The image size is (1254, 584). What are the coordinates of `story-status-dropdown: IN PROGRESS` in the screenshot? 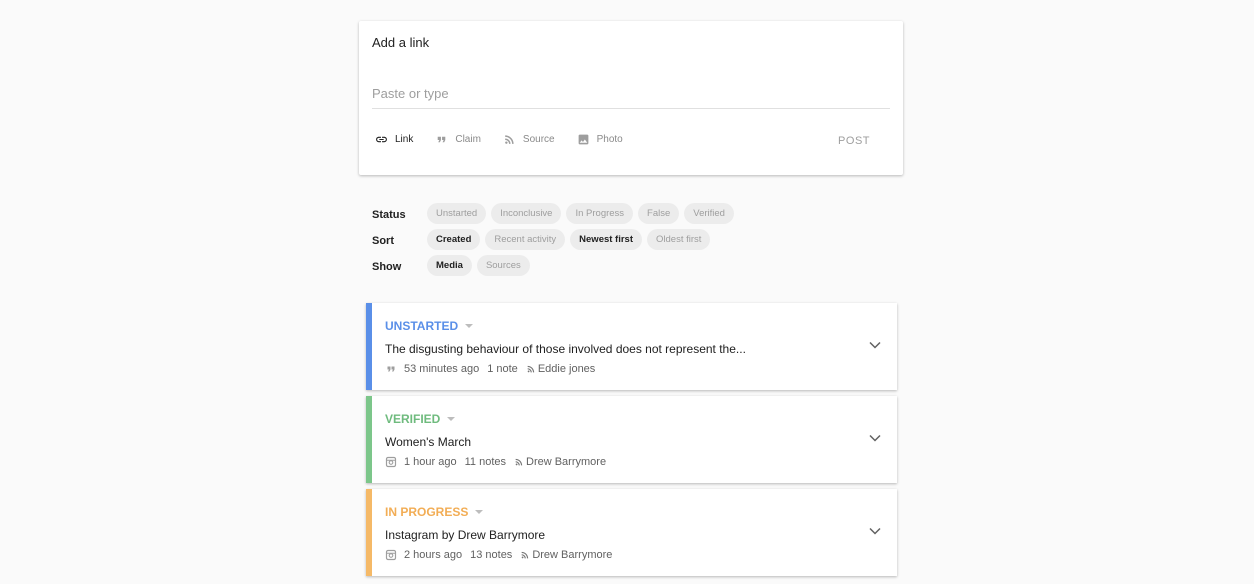 It's located at (434, 512).